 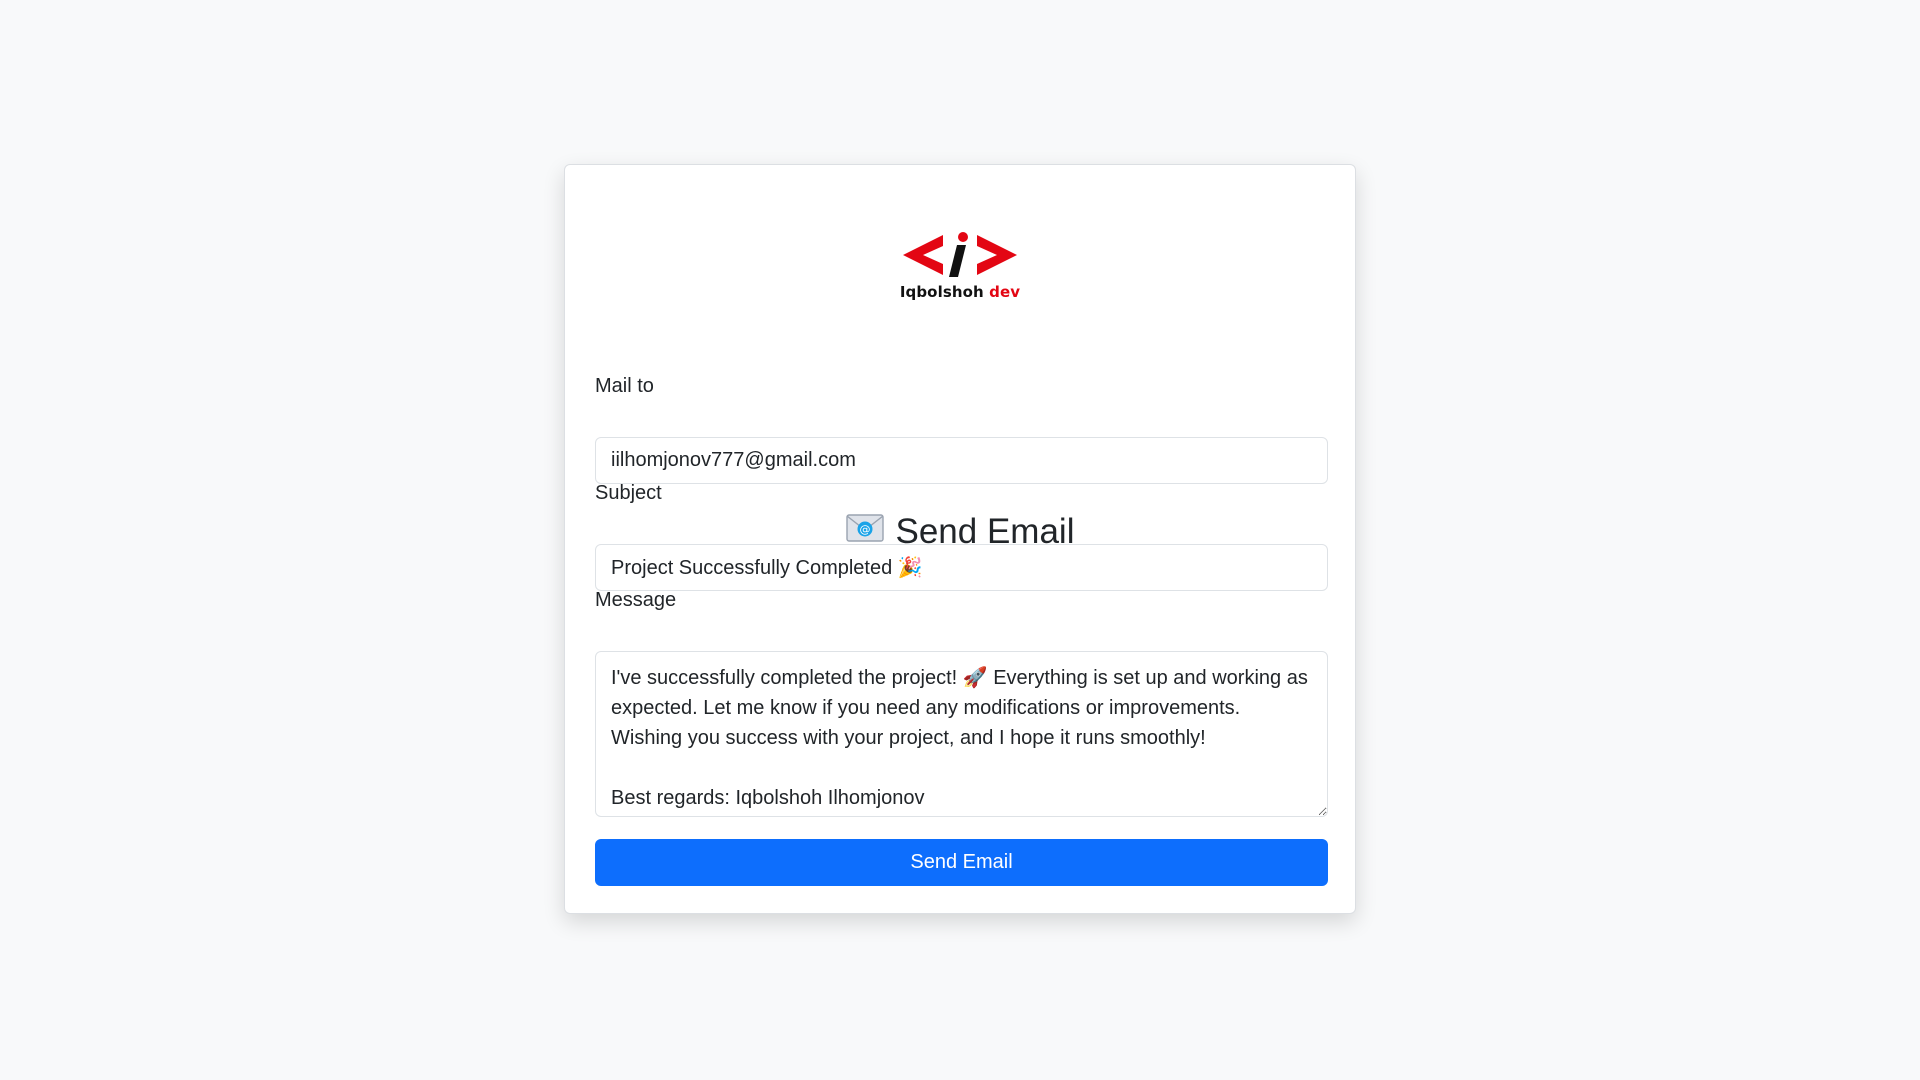 I want to click on brand-name: Iqbolshoh dev, so click(x=960, y=292).